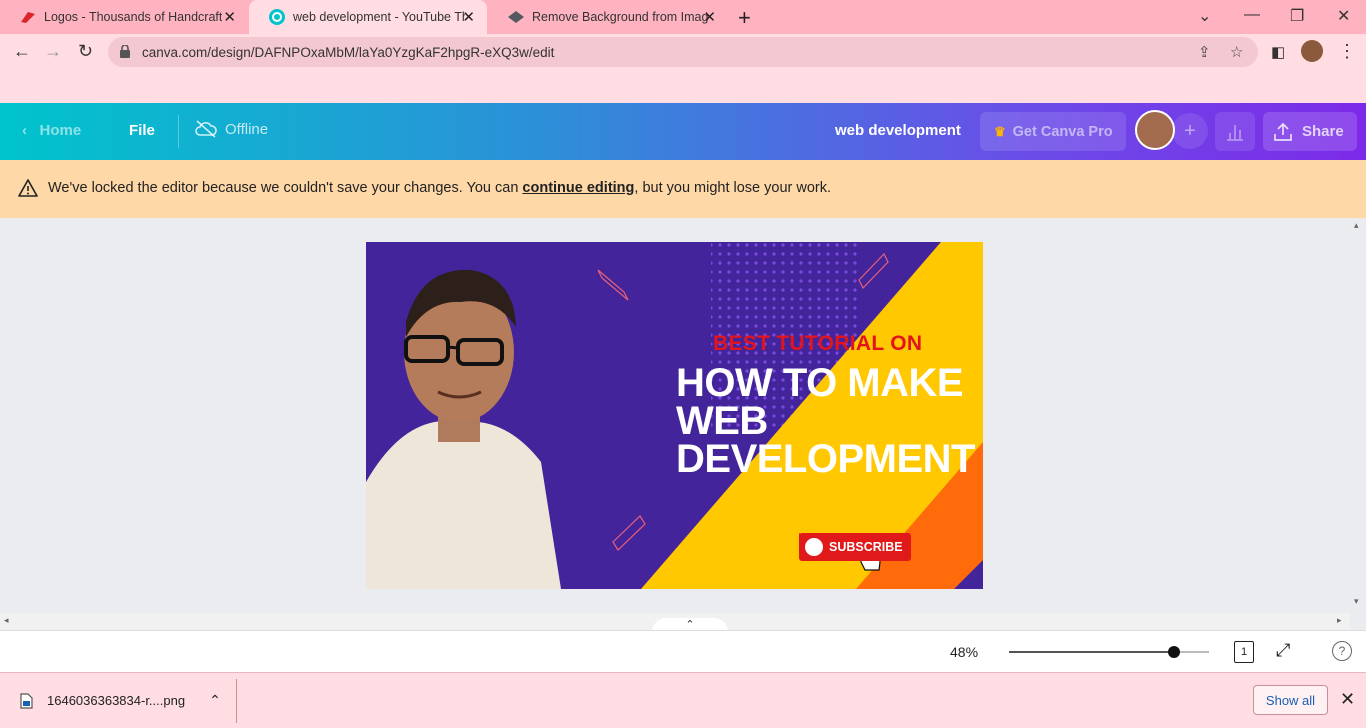 The image size is (1366, 728). I want to click on download-options-chevron-icon: ⌃, so click(215, 700).